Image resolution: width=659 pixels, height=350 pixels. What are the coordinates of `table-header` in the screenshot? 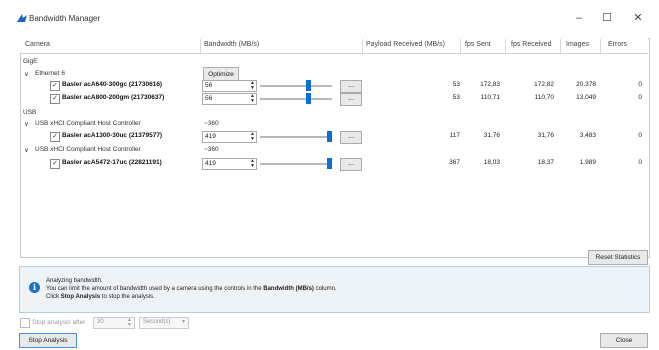 It's located at (334, 46).